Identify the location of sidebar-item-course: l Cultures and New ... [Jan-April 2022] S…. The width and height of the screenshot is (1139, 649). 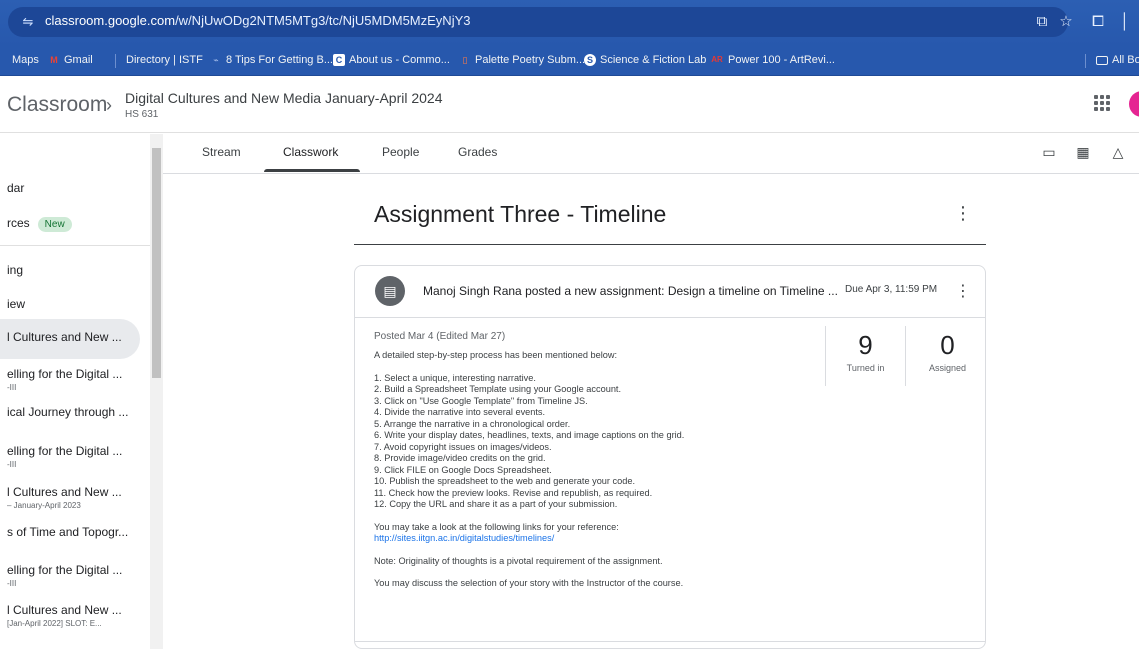
(77, 615).